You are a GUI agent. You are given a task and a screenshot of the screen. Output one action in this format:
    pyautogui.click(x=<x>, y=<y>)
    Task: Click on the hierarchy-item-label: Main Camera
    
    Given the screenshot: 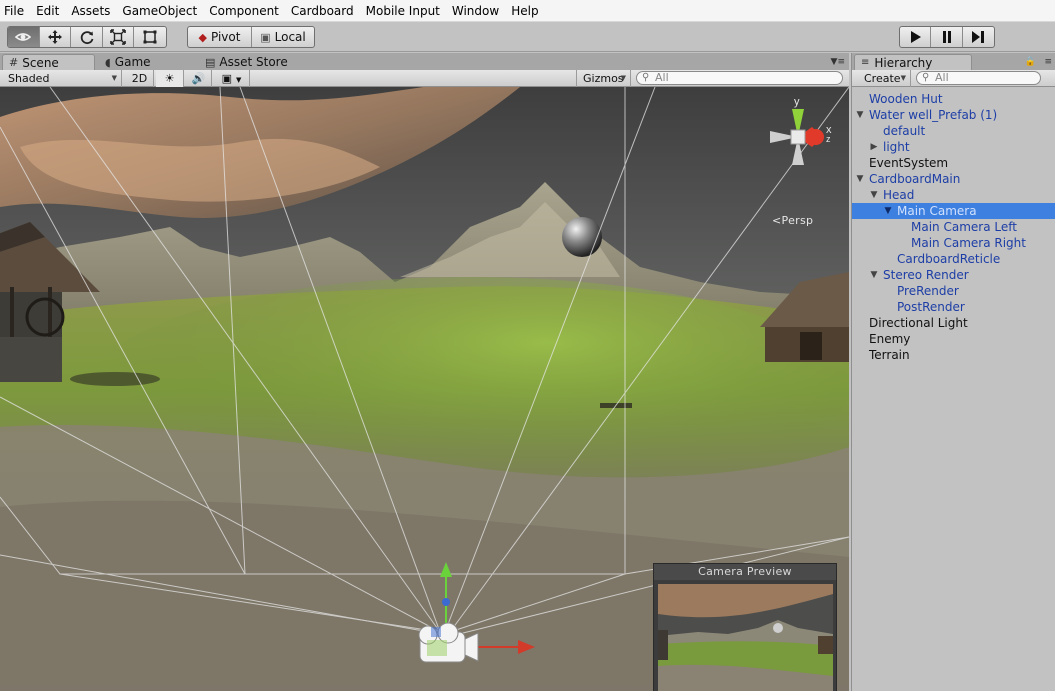 What is the action you would take?
    pyautogui.click(x=937, y=211)
    